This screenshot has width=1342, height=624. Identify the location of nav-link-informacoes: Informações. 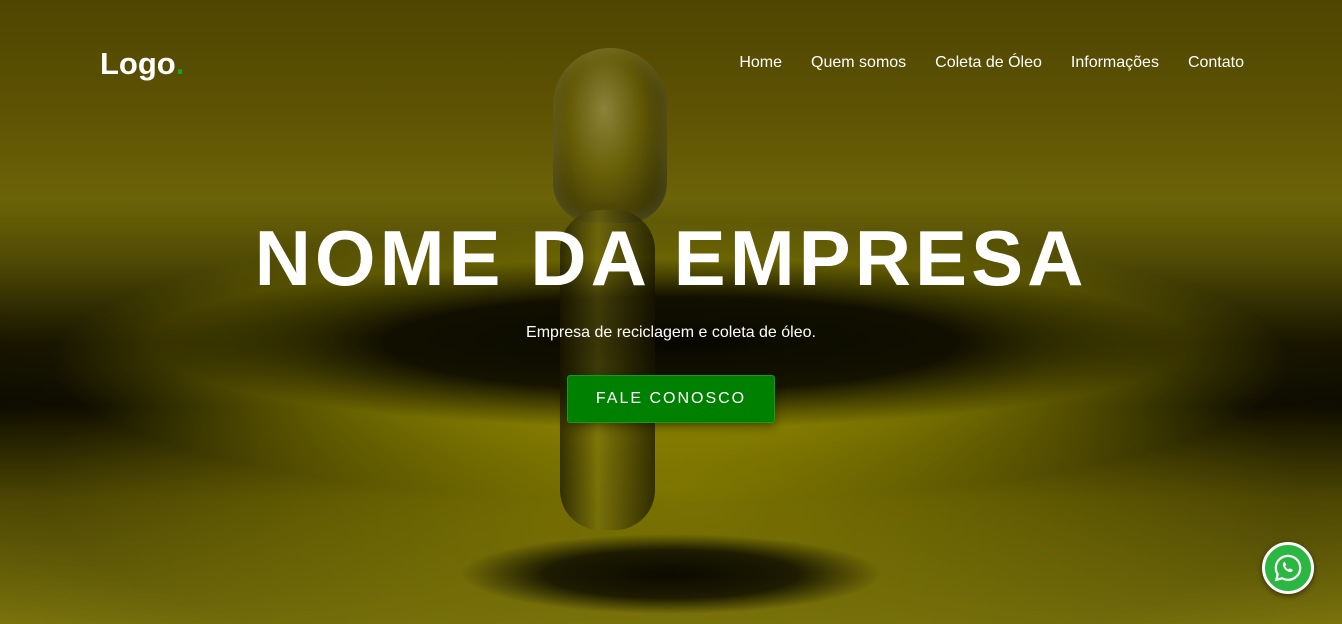
(1115, 63).